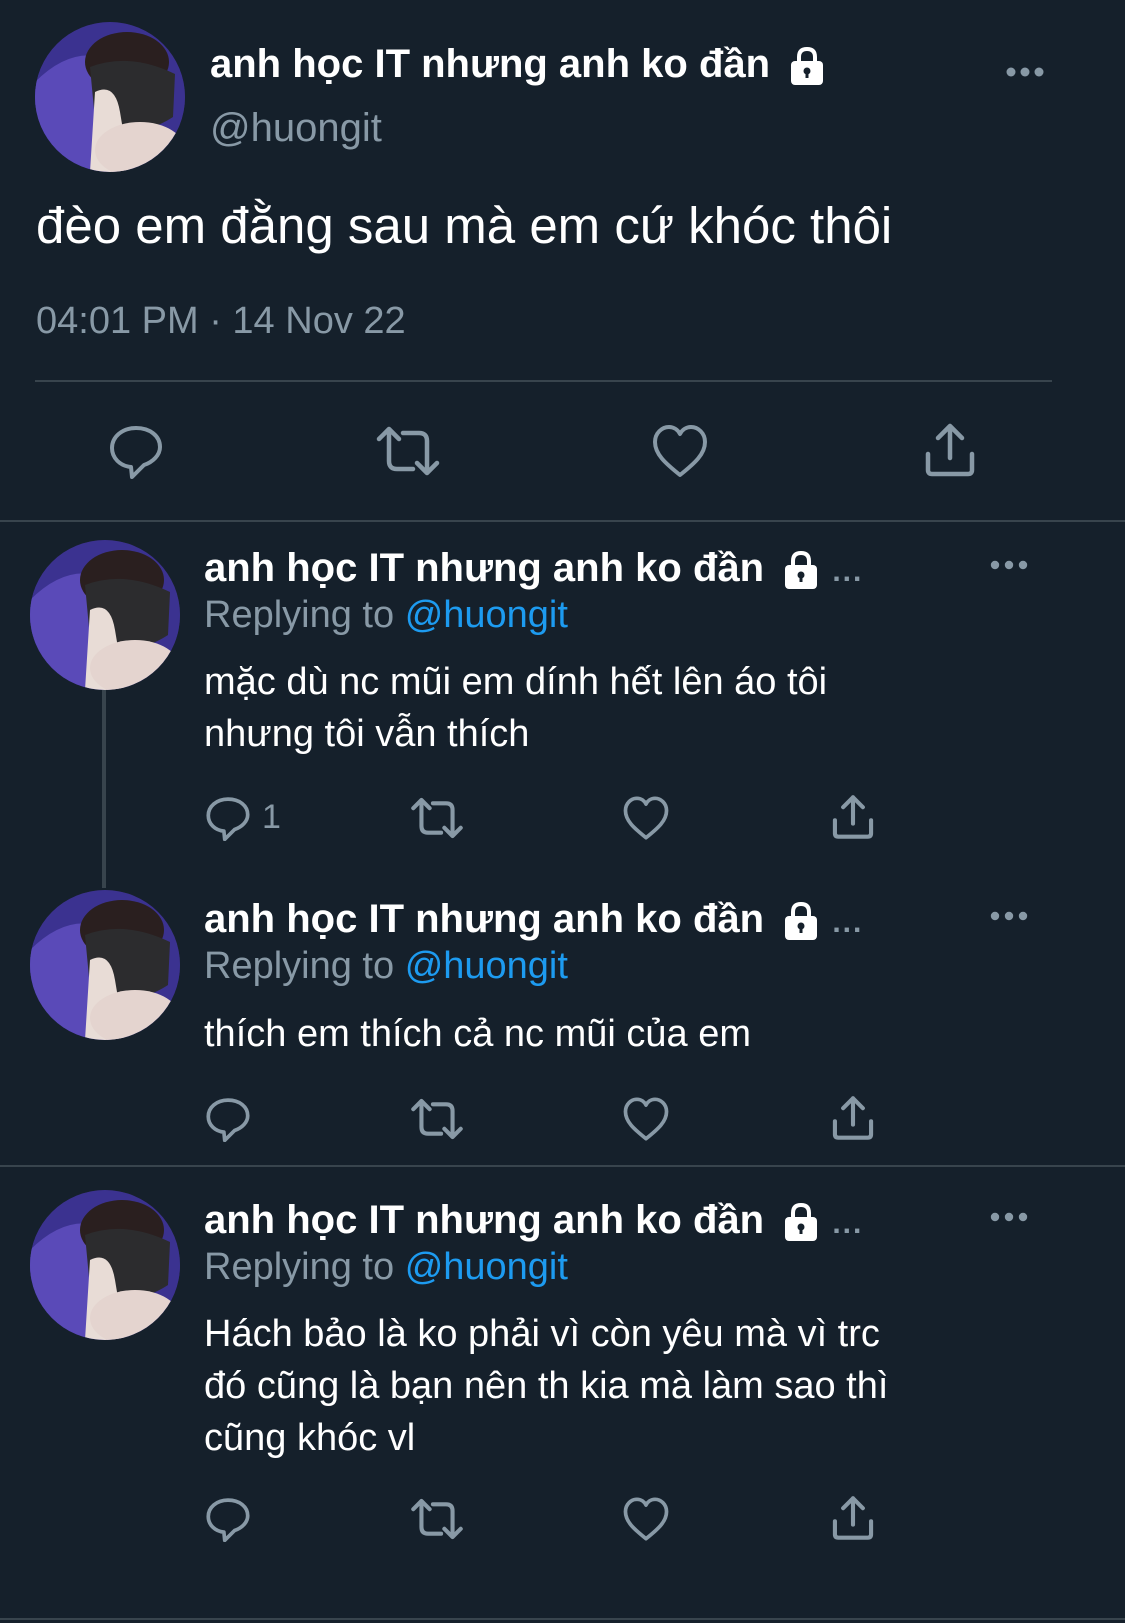 Image resolution: width=1125 pixels, height=1623 pixels. Describe the element at coordinates (310, 1438) in the screenshot. I see `reply-text-line: cũng khóc vl` at that location.